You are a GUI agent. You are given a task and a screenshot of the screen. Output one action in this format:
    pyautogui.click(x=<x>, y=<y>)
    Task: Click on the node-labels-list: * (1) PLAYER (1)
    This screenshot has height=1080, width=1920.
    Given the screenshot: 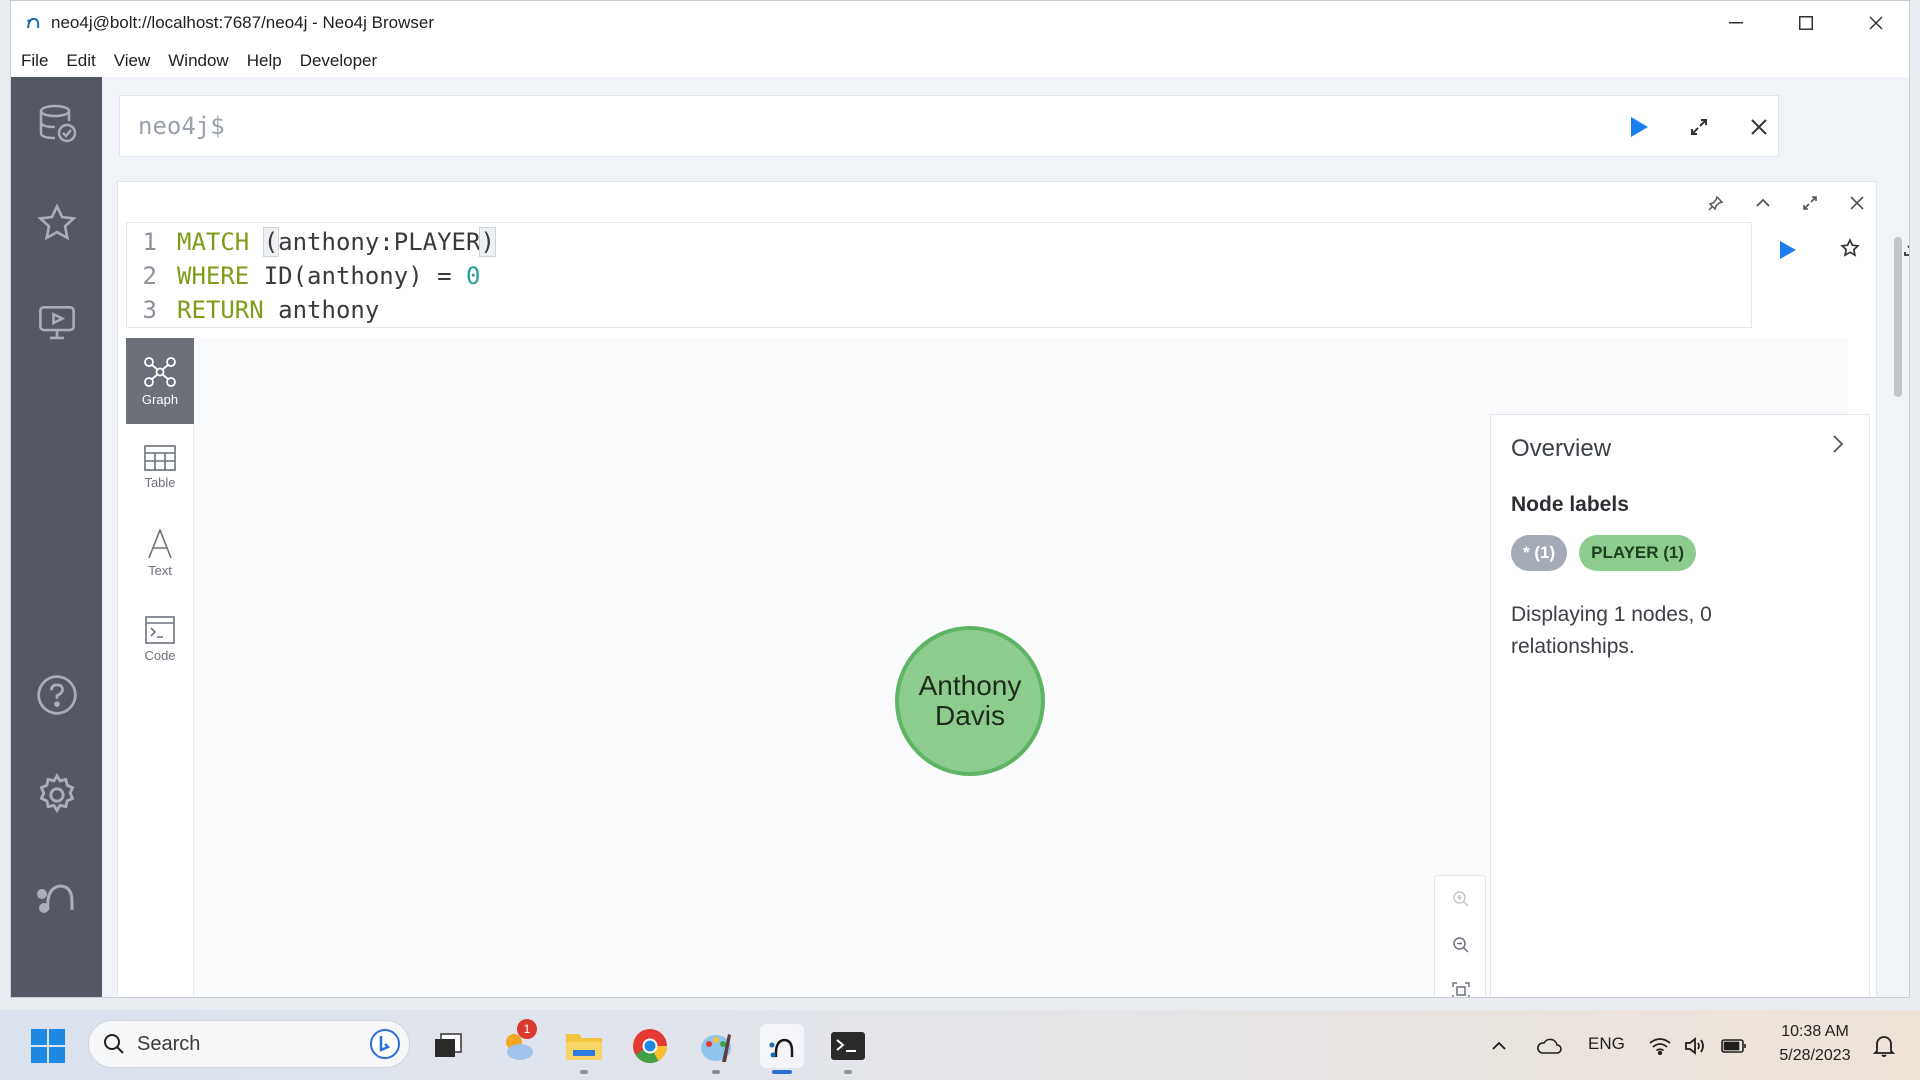 What is the action you would take?
    pyautogui.click(x=1680, y=553)
    